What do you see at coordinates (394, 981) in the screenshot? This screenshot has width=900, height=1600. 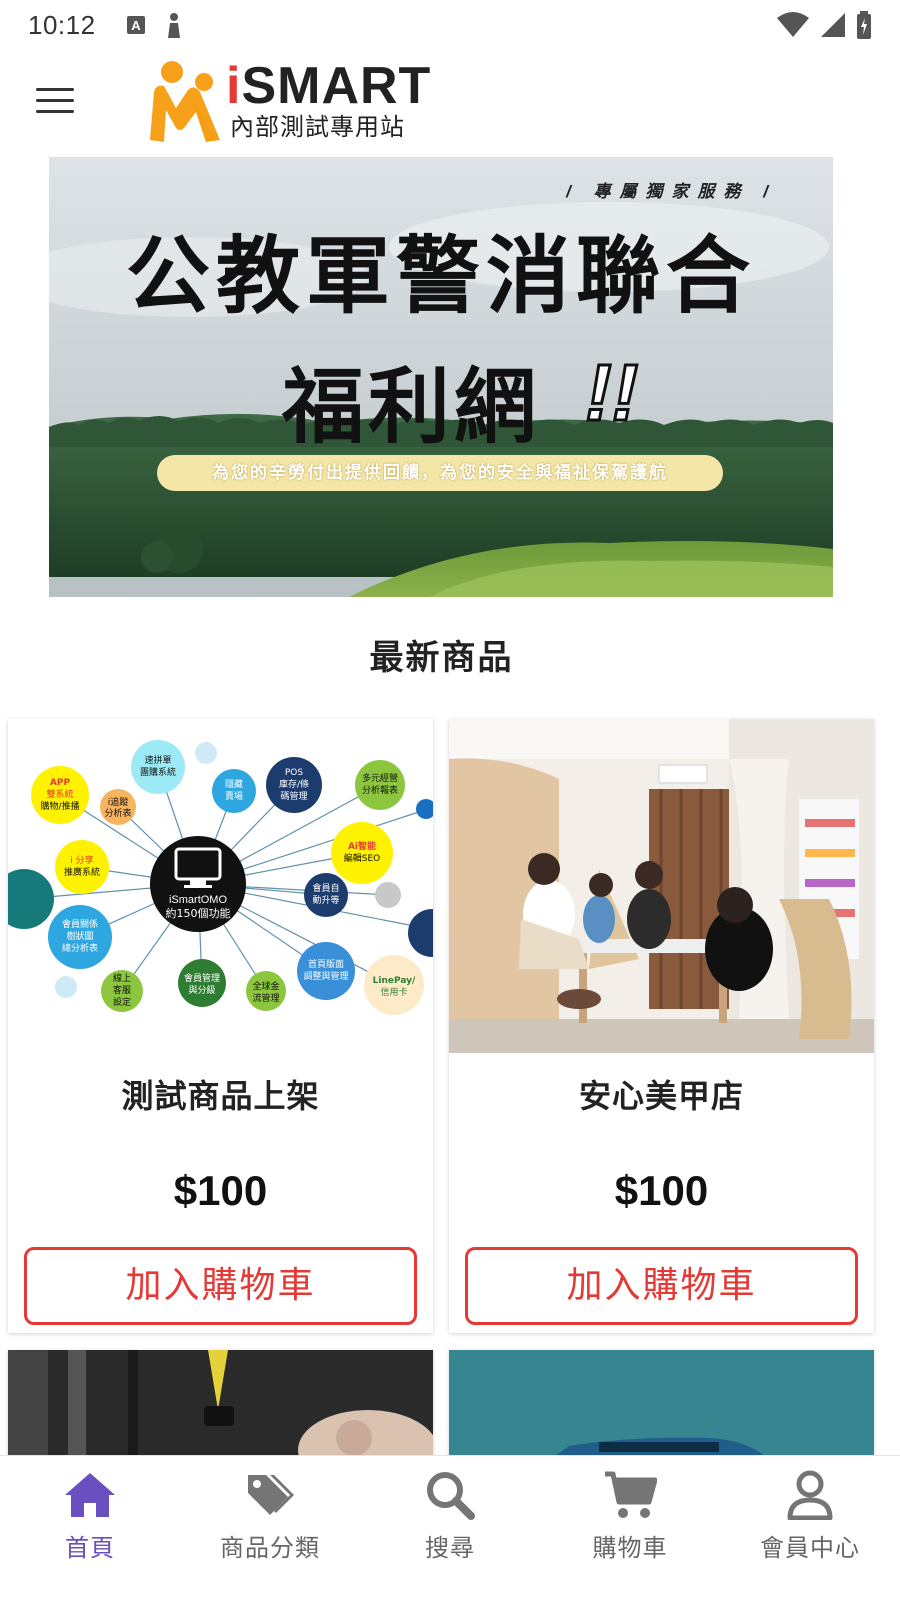 I see `svg-text: LinePay/` at bounding box center [394, 981].